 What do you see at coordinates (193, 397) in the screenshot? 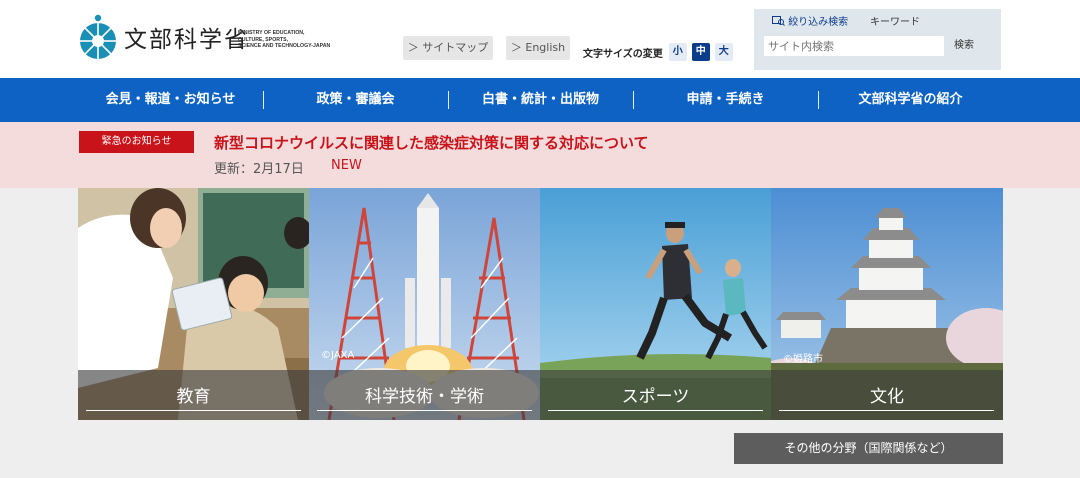
I see `tile-label: 教育` at bounding box center [193, 397].